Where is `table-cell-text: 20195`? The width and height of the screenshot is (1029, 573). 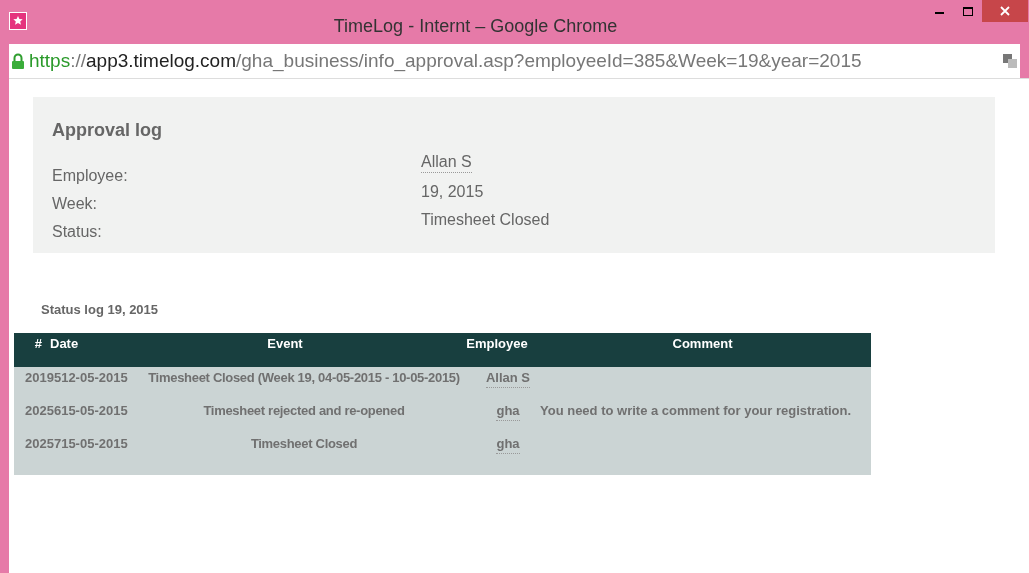
table-cell-text: 20195 is located at coordinates (43, 377).